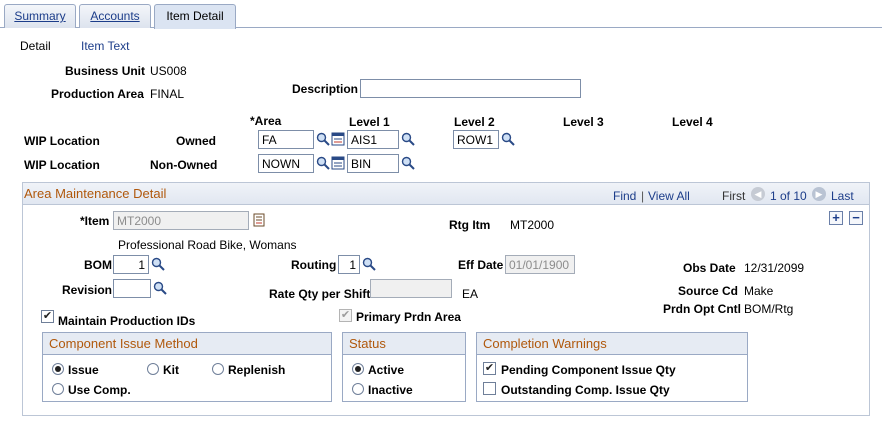 The height and width of the screenshot is (423, 882). What do you see at coordinates (856, 218) in the screenshot?
I see `delete-row-icon: −` at bounding box center [856, 218].